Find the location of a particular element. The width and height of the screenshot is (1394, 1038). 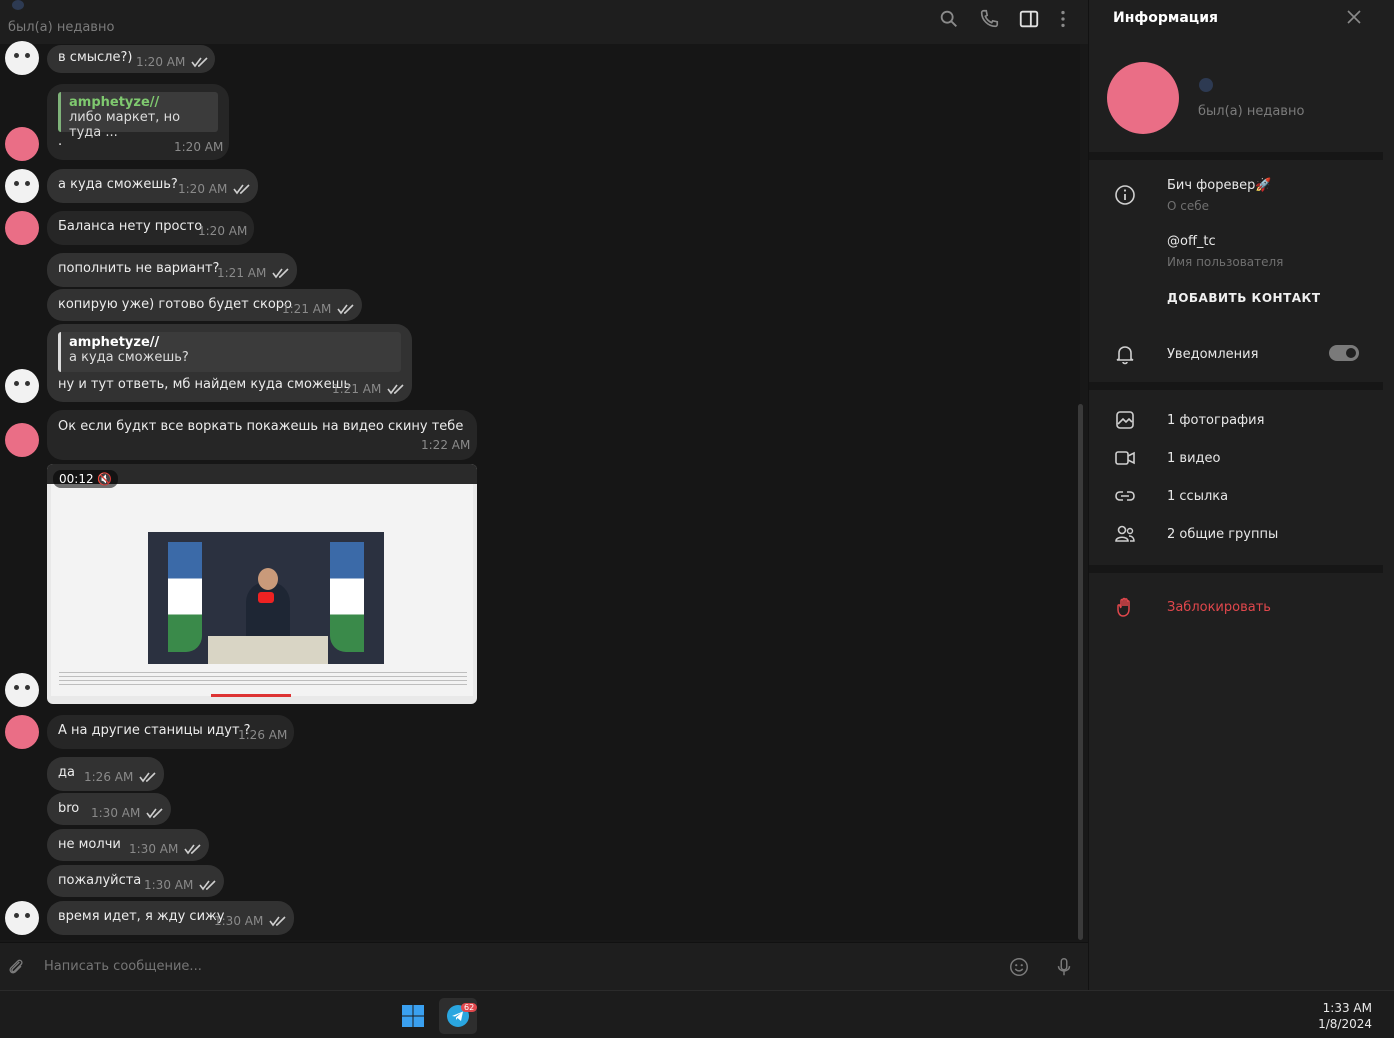

message-text: Баланса нету просто is located at coordinates (130, 226).